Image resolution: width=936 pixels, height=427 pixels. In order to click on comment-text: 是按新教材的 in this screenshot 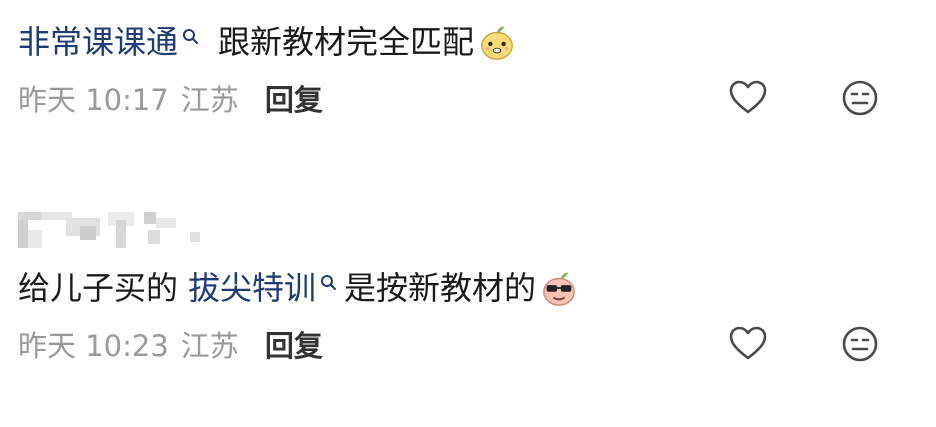, I will do `click(440, 288)`.